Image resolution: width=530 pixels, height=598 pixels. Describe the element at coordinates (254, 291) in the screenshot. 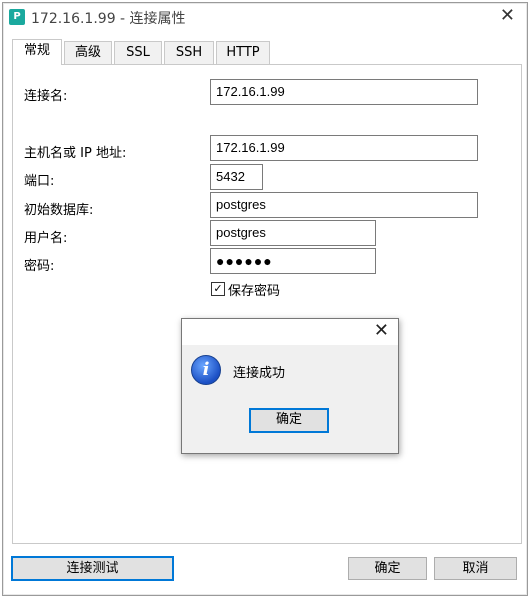

I see `save-password-label: 保存密码` at that location.